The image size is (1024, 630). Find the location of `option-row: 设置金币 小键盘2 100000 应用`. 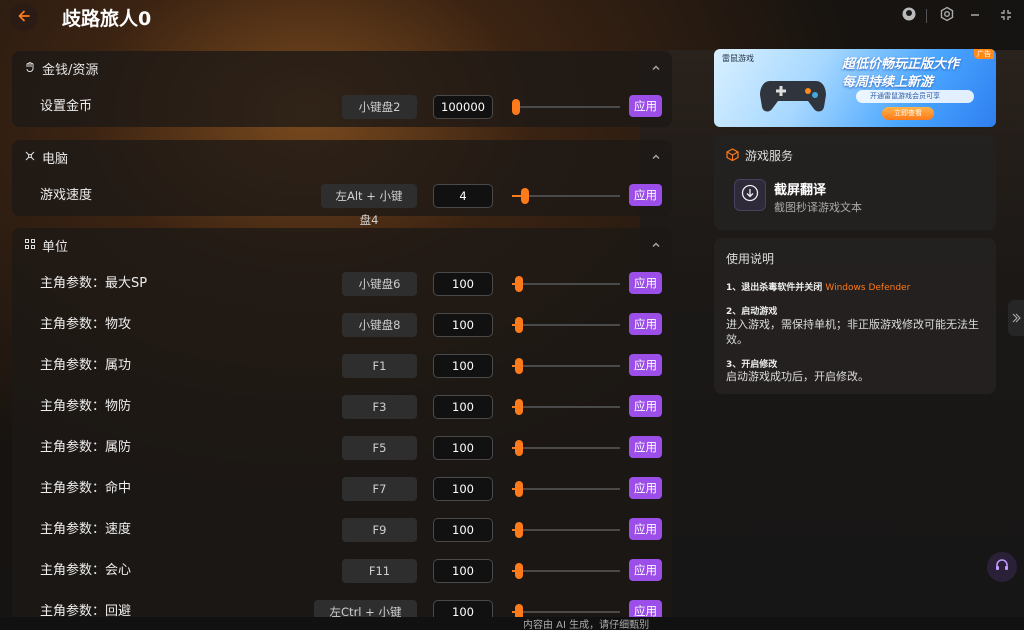

option-row: 设置金币 小键盘2 100000 应用 is located at coordinates (342, 115).